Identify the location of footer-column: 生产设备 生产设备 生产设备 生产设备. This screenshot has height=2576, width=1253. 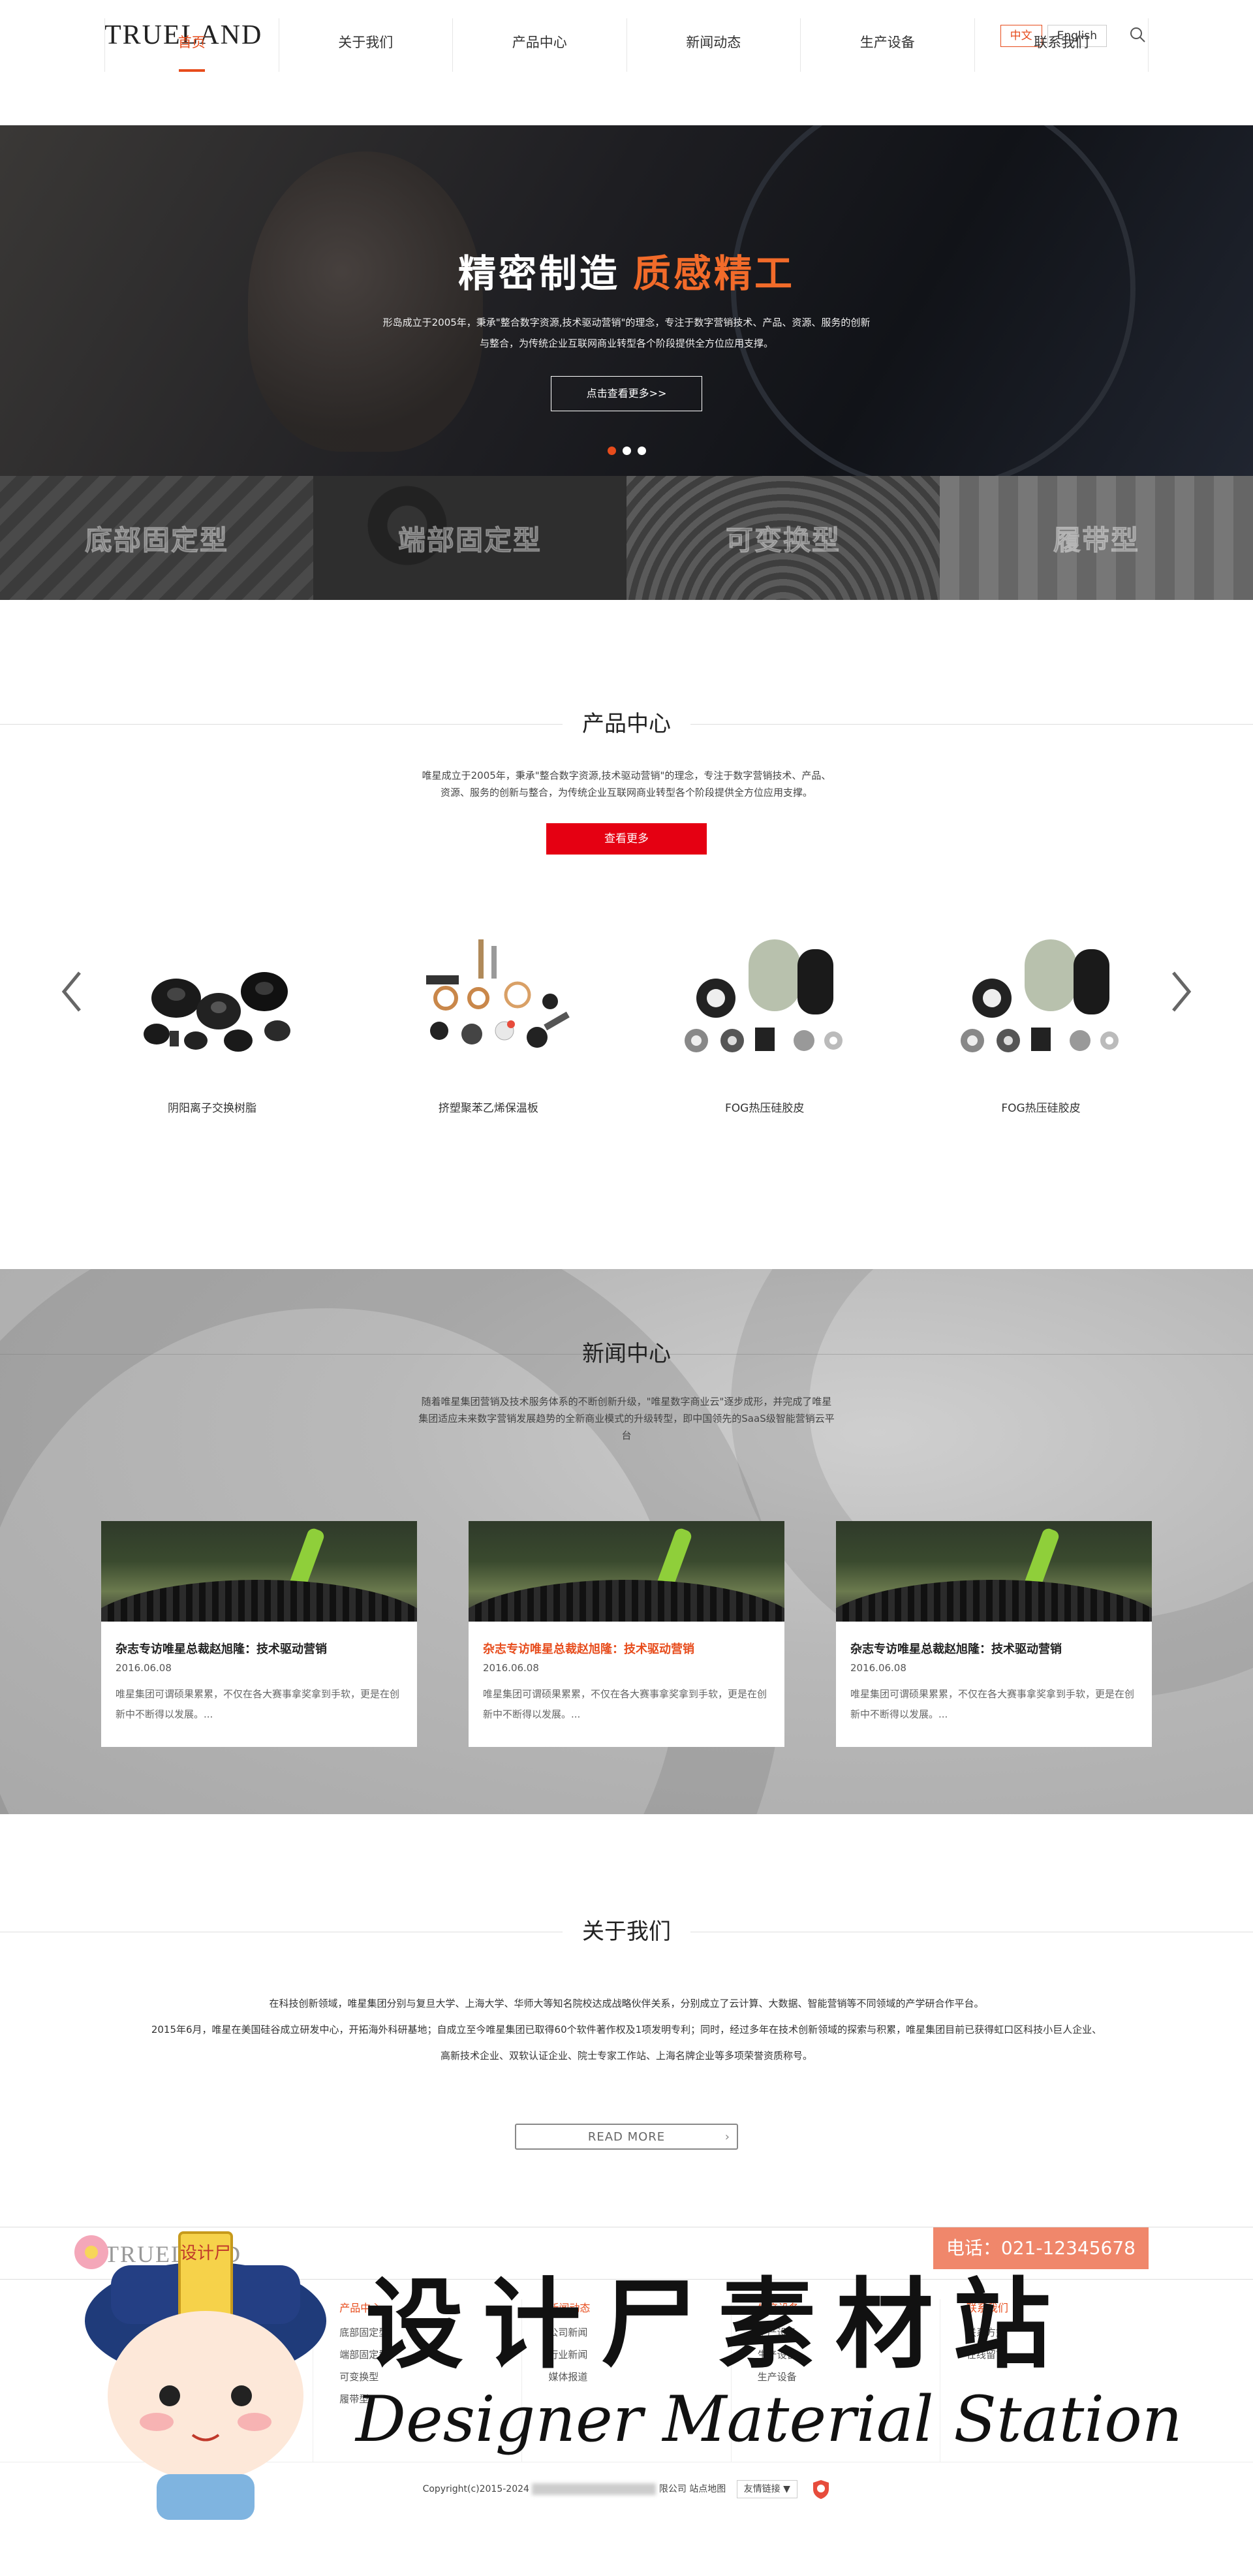
(836, 2380).